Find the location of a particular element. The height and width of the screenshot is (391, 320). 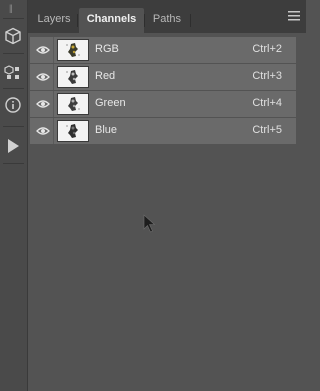

mouse-cursor-icon is located at coordinates (149, 223).